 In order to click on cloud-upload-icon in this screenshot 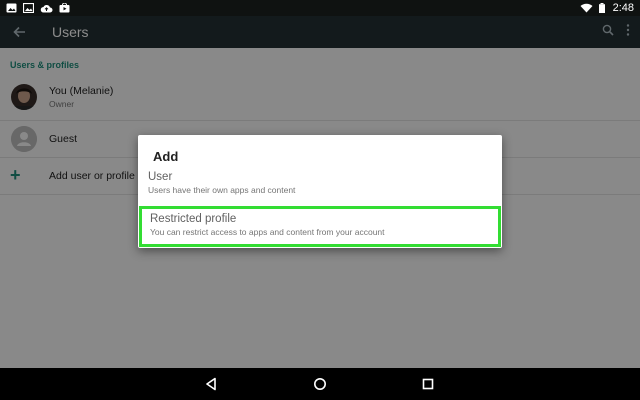, I will do `click(46, 8)`.